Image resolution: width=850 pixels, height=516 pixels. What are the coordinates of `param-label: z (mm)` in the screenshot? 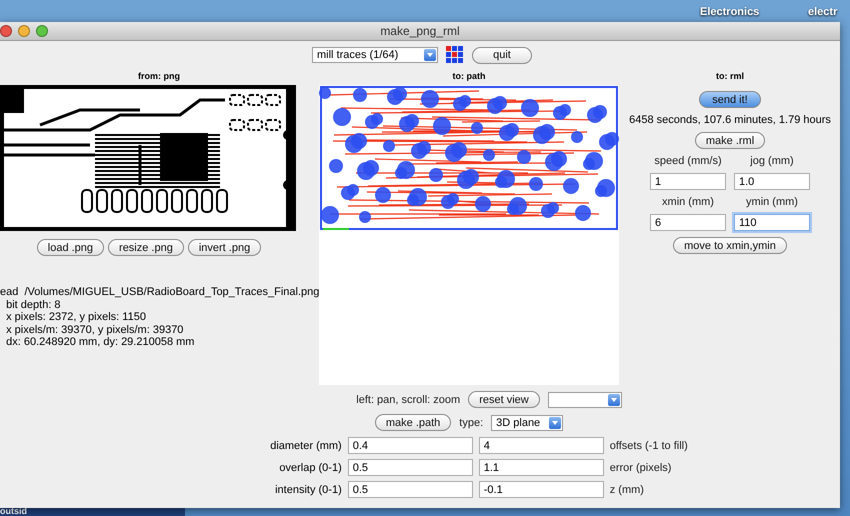 It's located at (627, 490).